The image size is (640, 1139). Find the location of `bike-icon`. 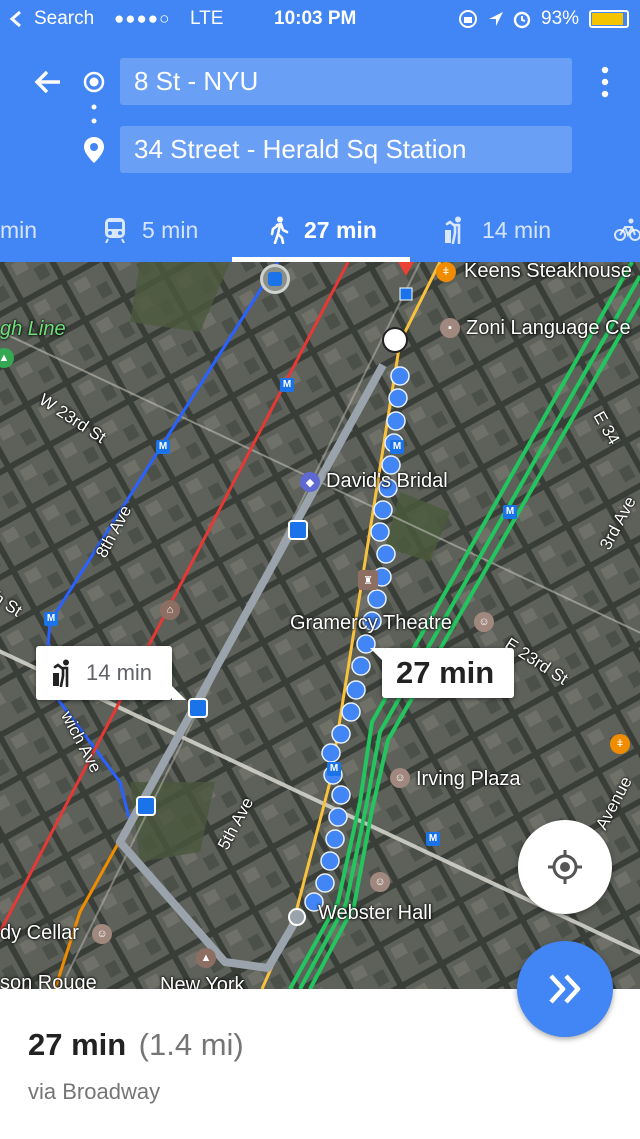

bike-icon is located at coordinates (627, 229).